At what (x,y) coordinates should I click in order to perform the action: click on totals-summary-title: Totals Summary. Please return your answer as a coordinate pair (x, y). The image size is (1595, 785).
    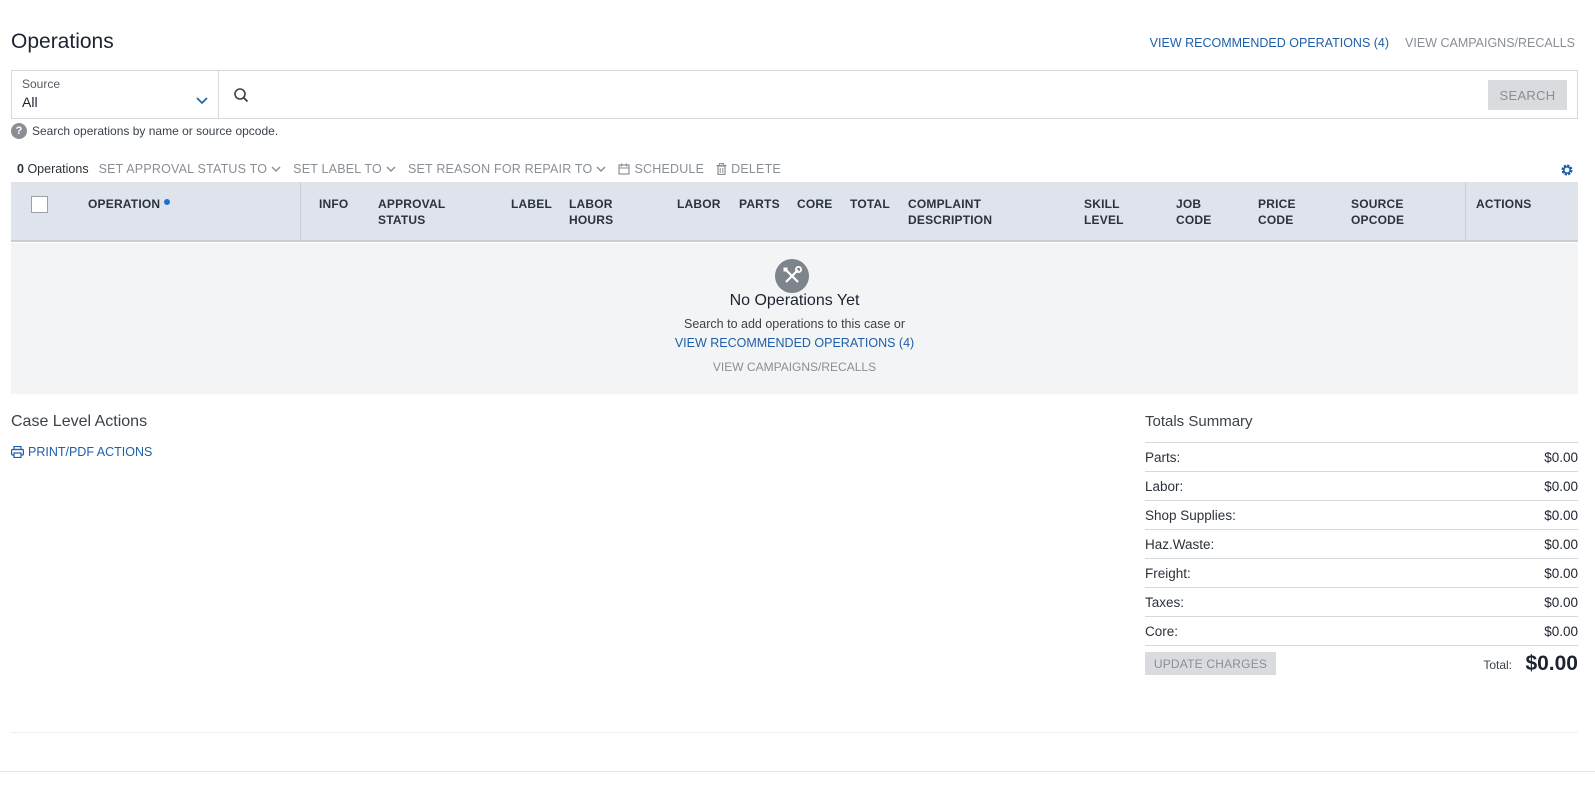
    Looking at the image, I should click on (1199, 421).